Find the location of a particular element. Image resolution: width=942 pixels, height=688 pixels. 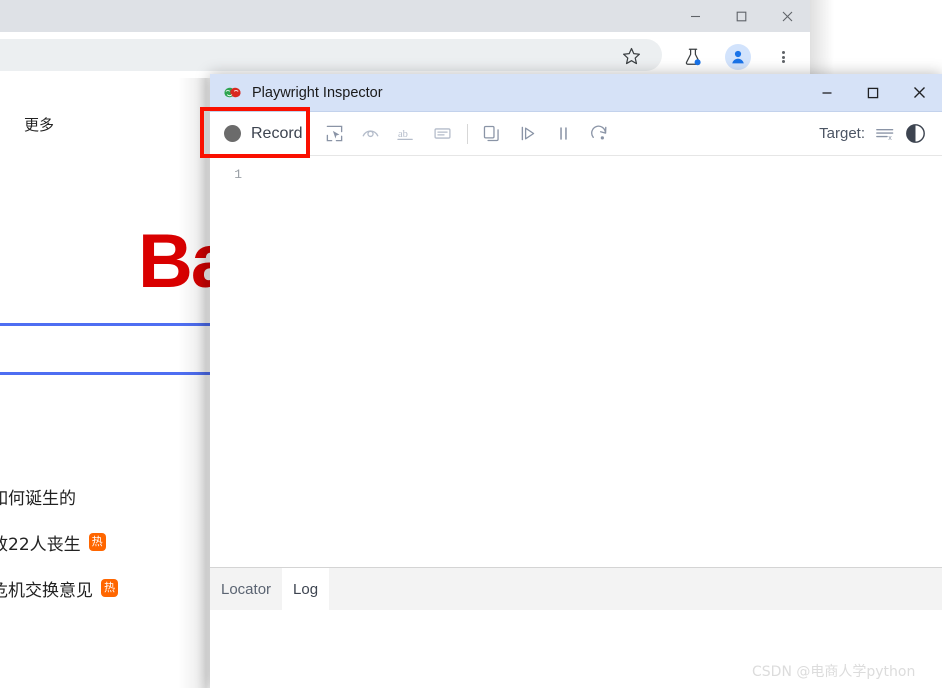

baidu-hot-search-list: 文件是如何诞生的 事故已致22人丧生 热 乌克兰危机交换意见 热 is located at coordinates (106, 542).